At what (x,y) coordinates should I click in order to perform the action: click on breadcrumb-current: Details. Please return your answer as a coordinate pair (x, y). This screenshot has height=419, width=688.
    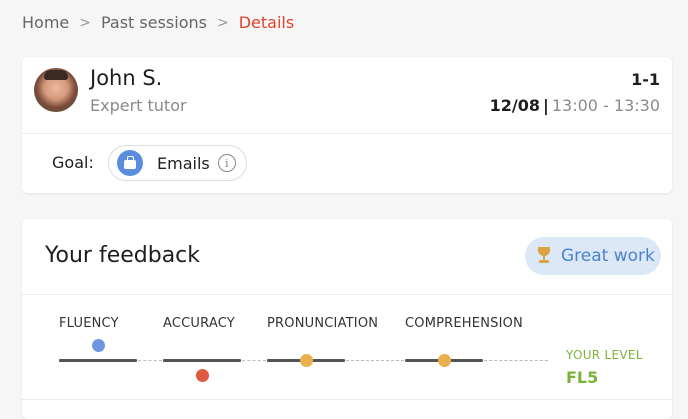
    Looking at the image, I should click on (266, 22).